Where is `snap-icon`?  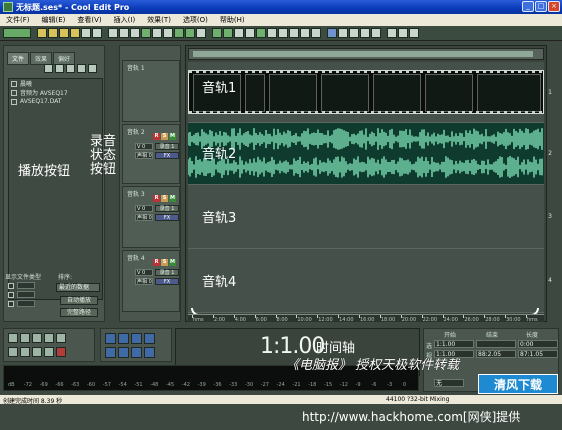
snap-icon is located at coordinates (239, 33).